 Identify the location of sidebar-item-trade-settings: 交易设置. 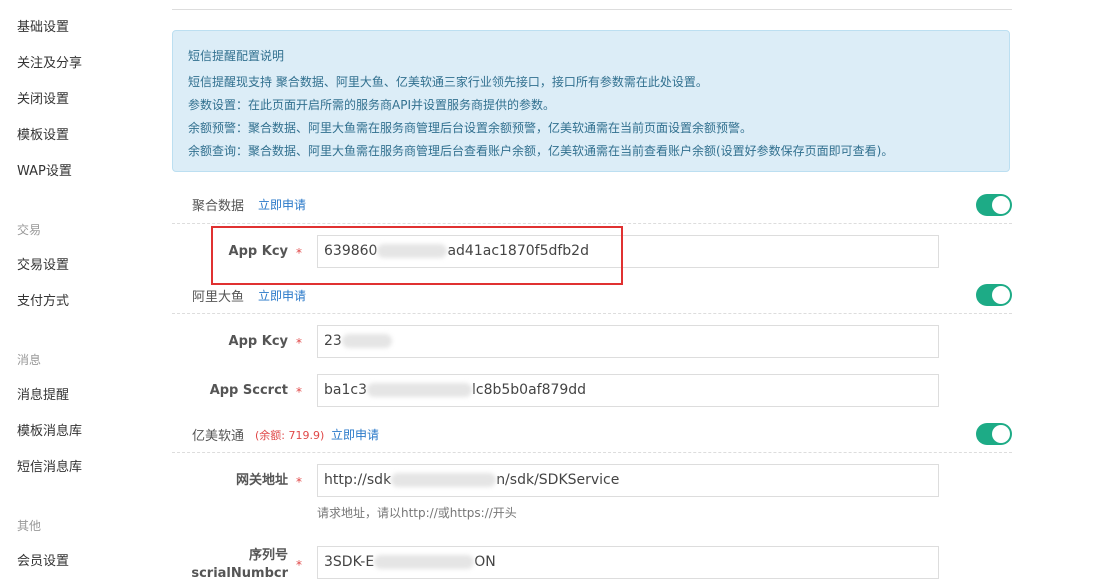
(43, 266).